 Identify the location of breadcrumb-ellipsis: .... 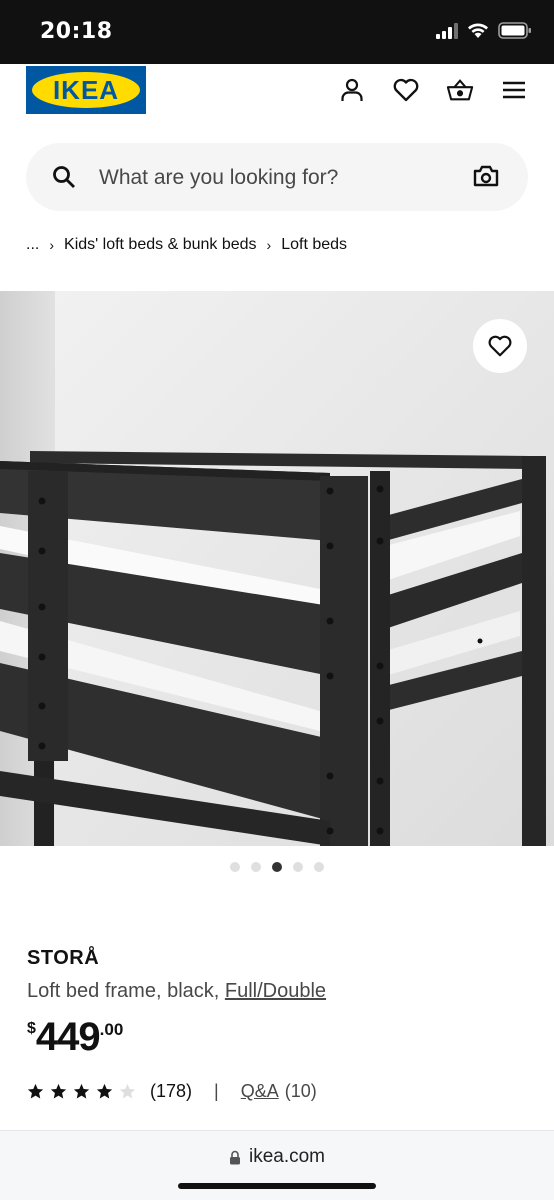
(32, 245).